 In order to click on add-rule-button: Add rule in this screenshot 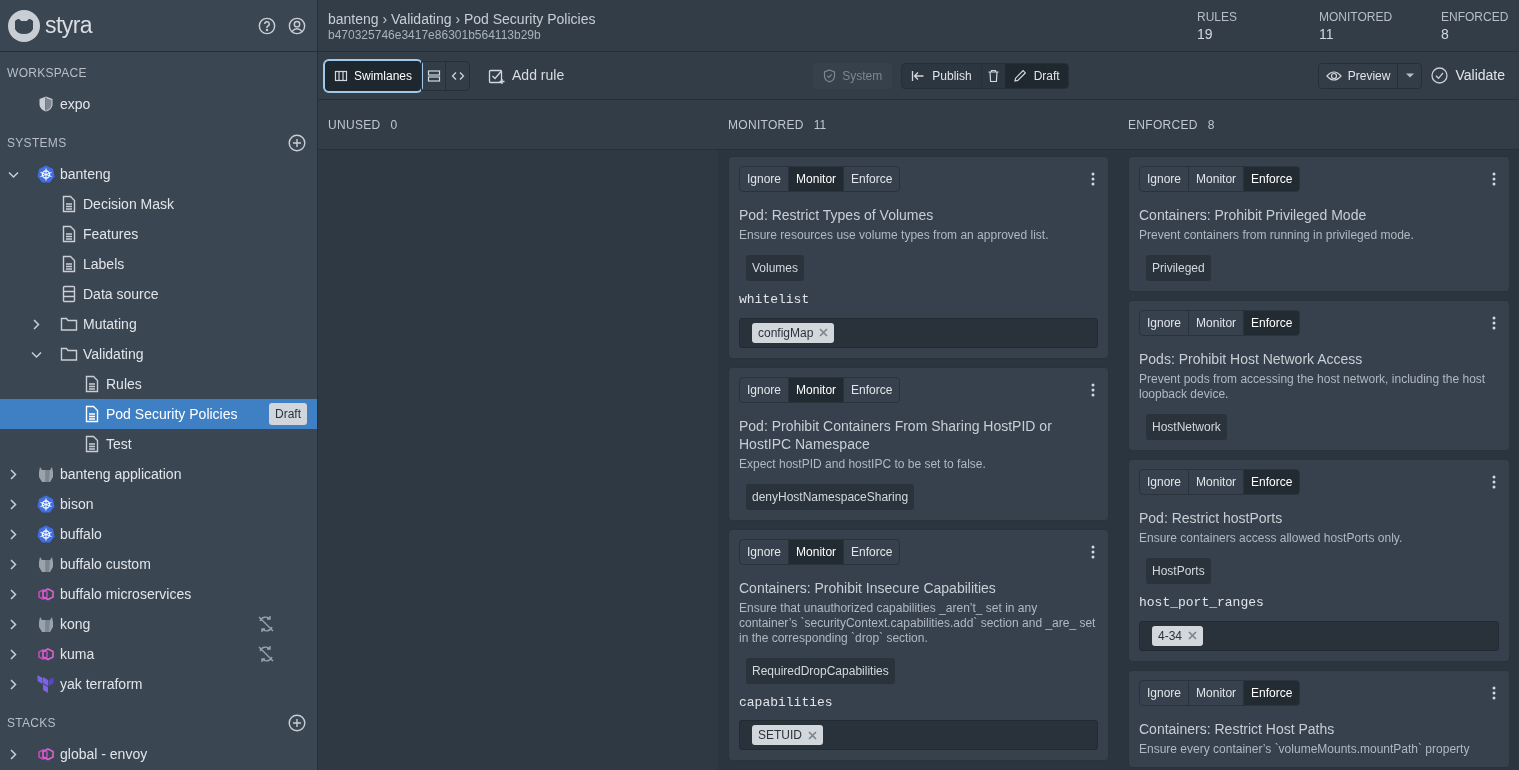, I will do `click(526, 75)`.